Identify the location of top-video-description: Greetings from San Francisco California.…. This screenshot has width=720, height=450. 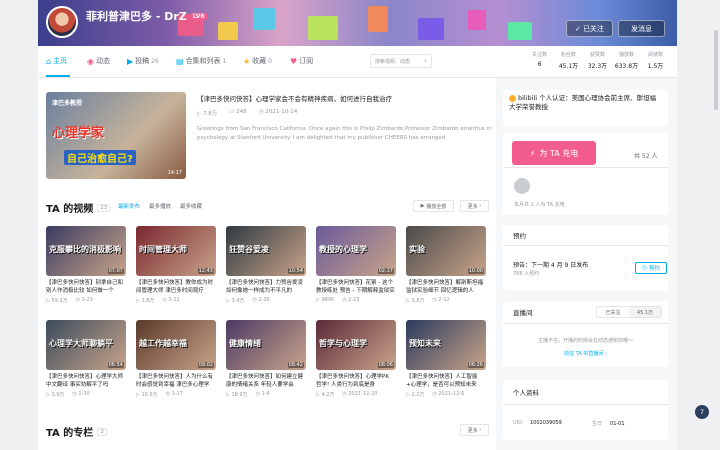
(344, 133).